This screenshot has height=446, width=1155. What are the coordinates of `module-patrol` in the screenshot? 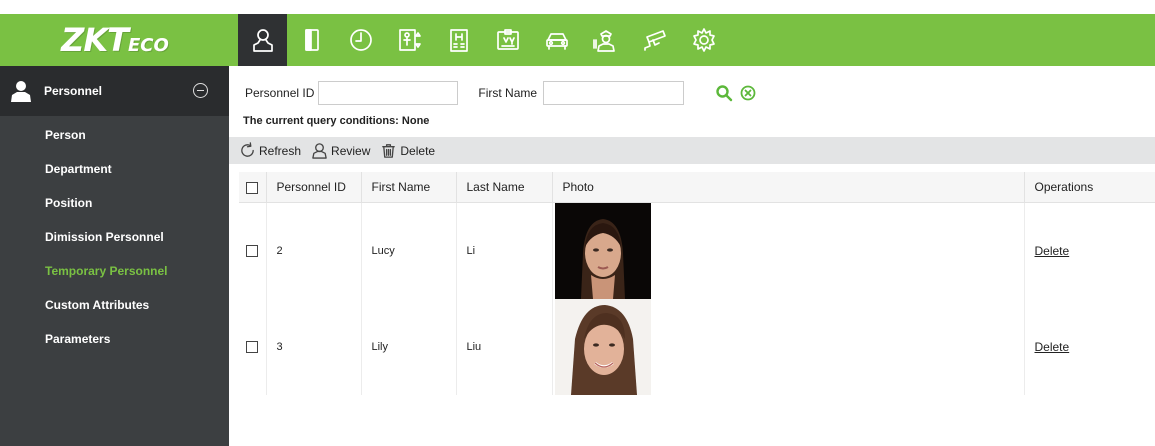 It's located at (605, 40).